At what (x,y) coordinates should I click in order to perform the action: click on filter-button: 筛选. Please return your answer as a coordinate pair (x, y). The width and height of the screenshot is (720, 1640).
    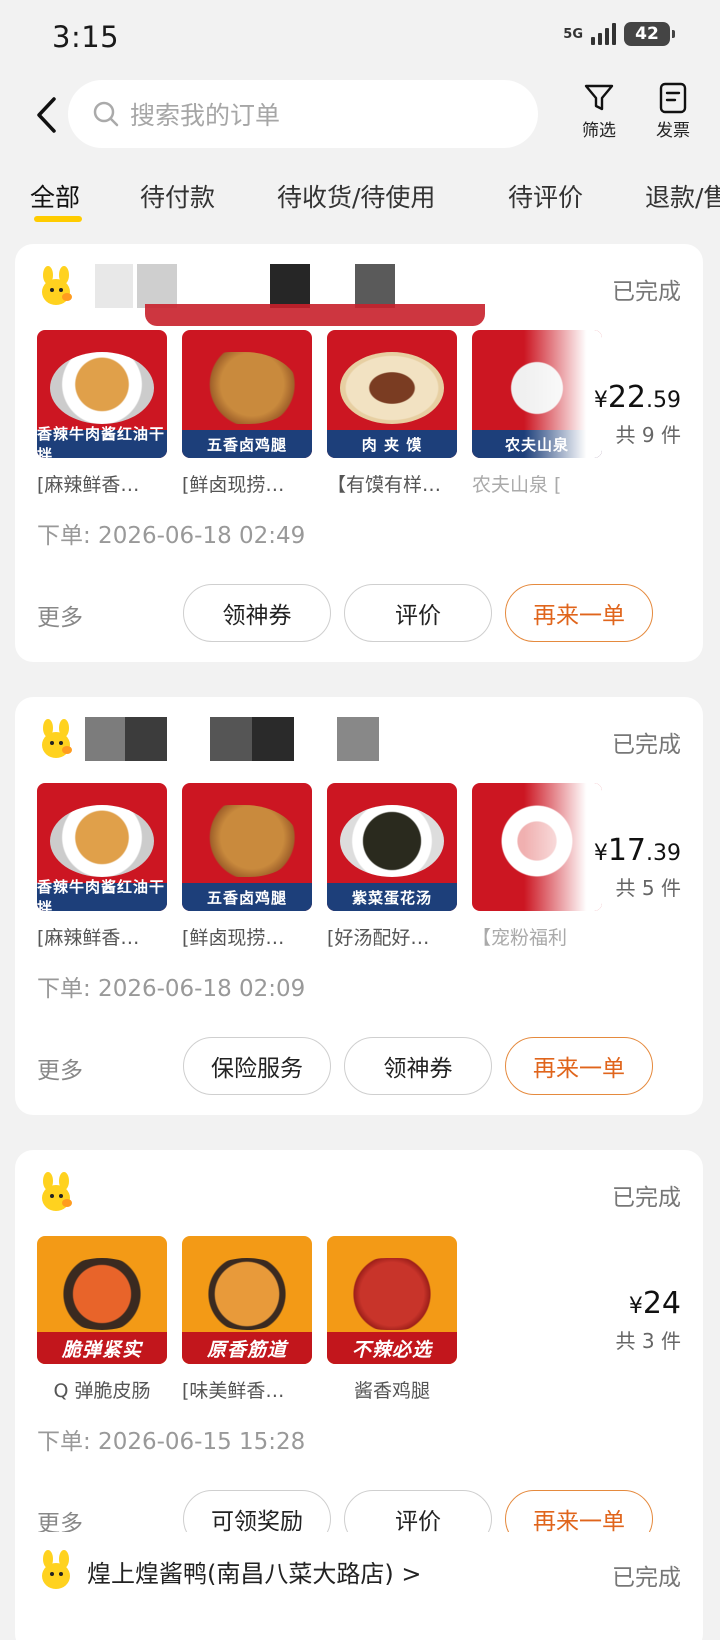
    Looking at the image, I should click on (599, 111).